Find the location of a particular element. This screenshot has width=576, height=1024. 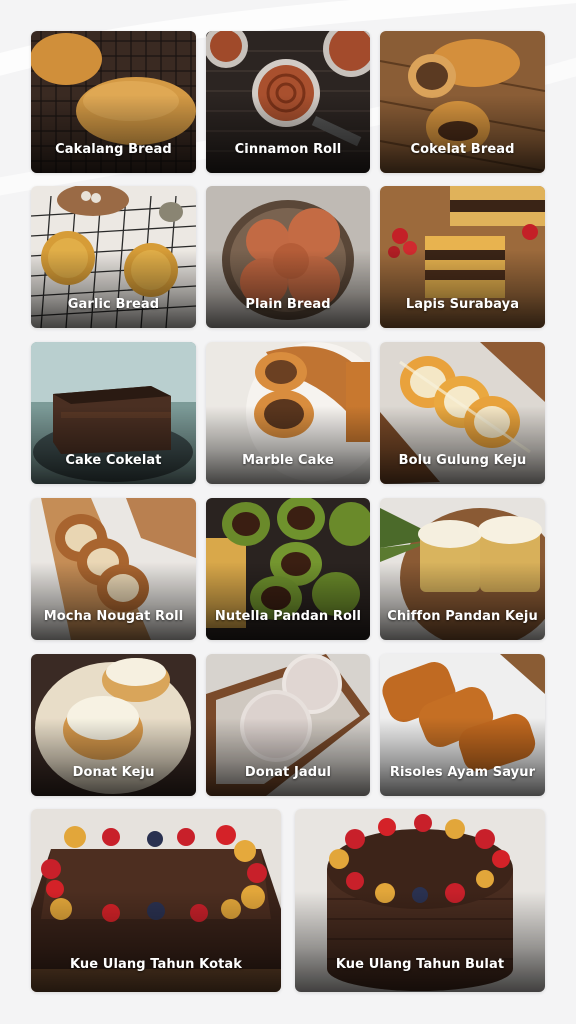

menu-card-risoles-ayam-sayur: Risoles Ayam Sayur is located at coordinates (462, 725).